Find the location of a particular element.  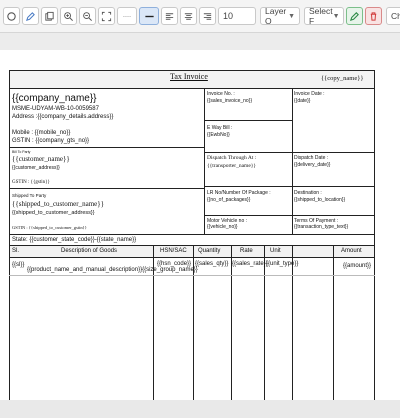

customer-gstin: GSTIN : {{gstin}} is located at coordinates (31, 182).